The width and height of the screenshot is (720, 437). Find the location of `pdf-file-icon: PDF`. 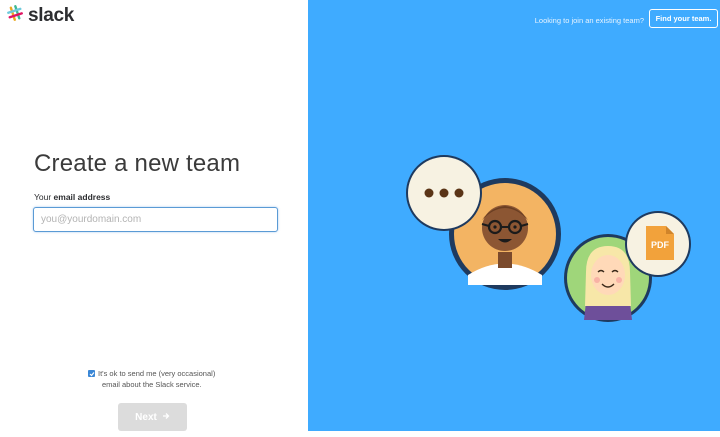

pdf-file-icon: PDF is located at coordinates (658, 244).